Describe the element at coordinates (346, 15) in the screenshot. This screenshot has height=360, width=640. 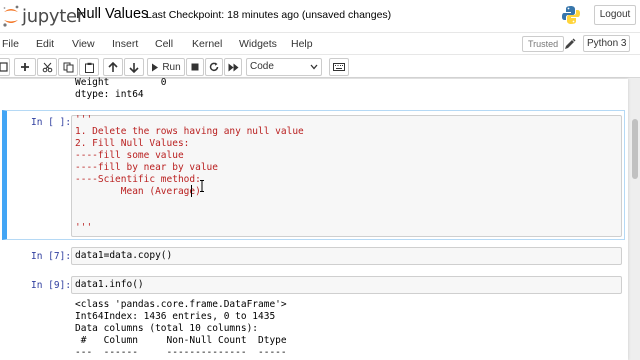
I see `save-status: (unsaved changes)` at that location.